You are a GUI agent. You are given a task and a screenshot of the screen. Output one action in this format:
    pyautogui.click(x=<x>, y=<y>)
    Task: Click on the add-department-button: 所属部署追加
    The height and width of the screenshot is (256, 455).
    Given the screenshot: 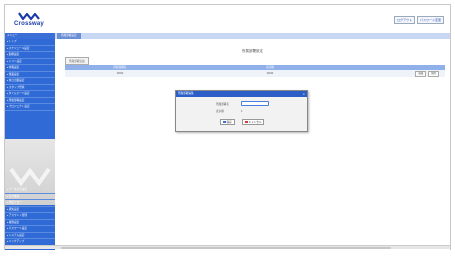 What is the action you would take?
    pyautogui.click(x=77, y=61)
    